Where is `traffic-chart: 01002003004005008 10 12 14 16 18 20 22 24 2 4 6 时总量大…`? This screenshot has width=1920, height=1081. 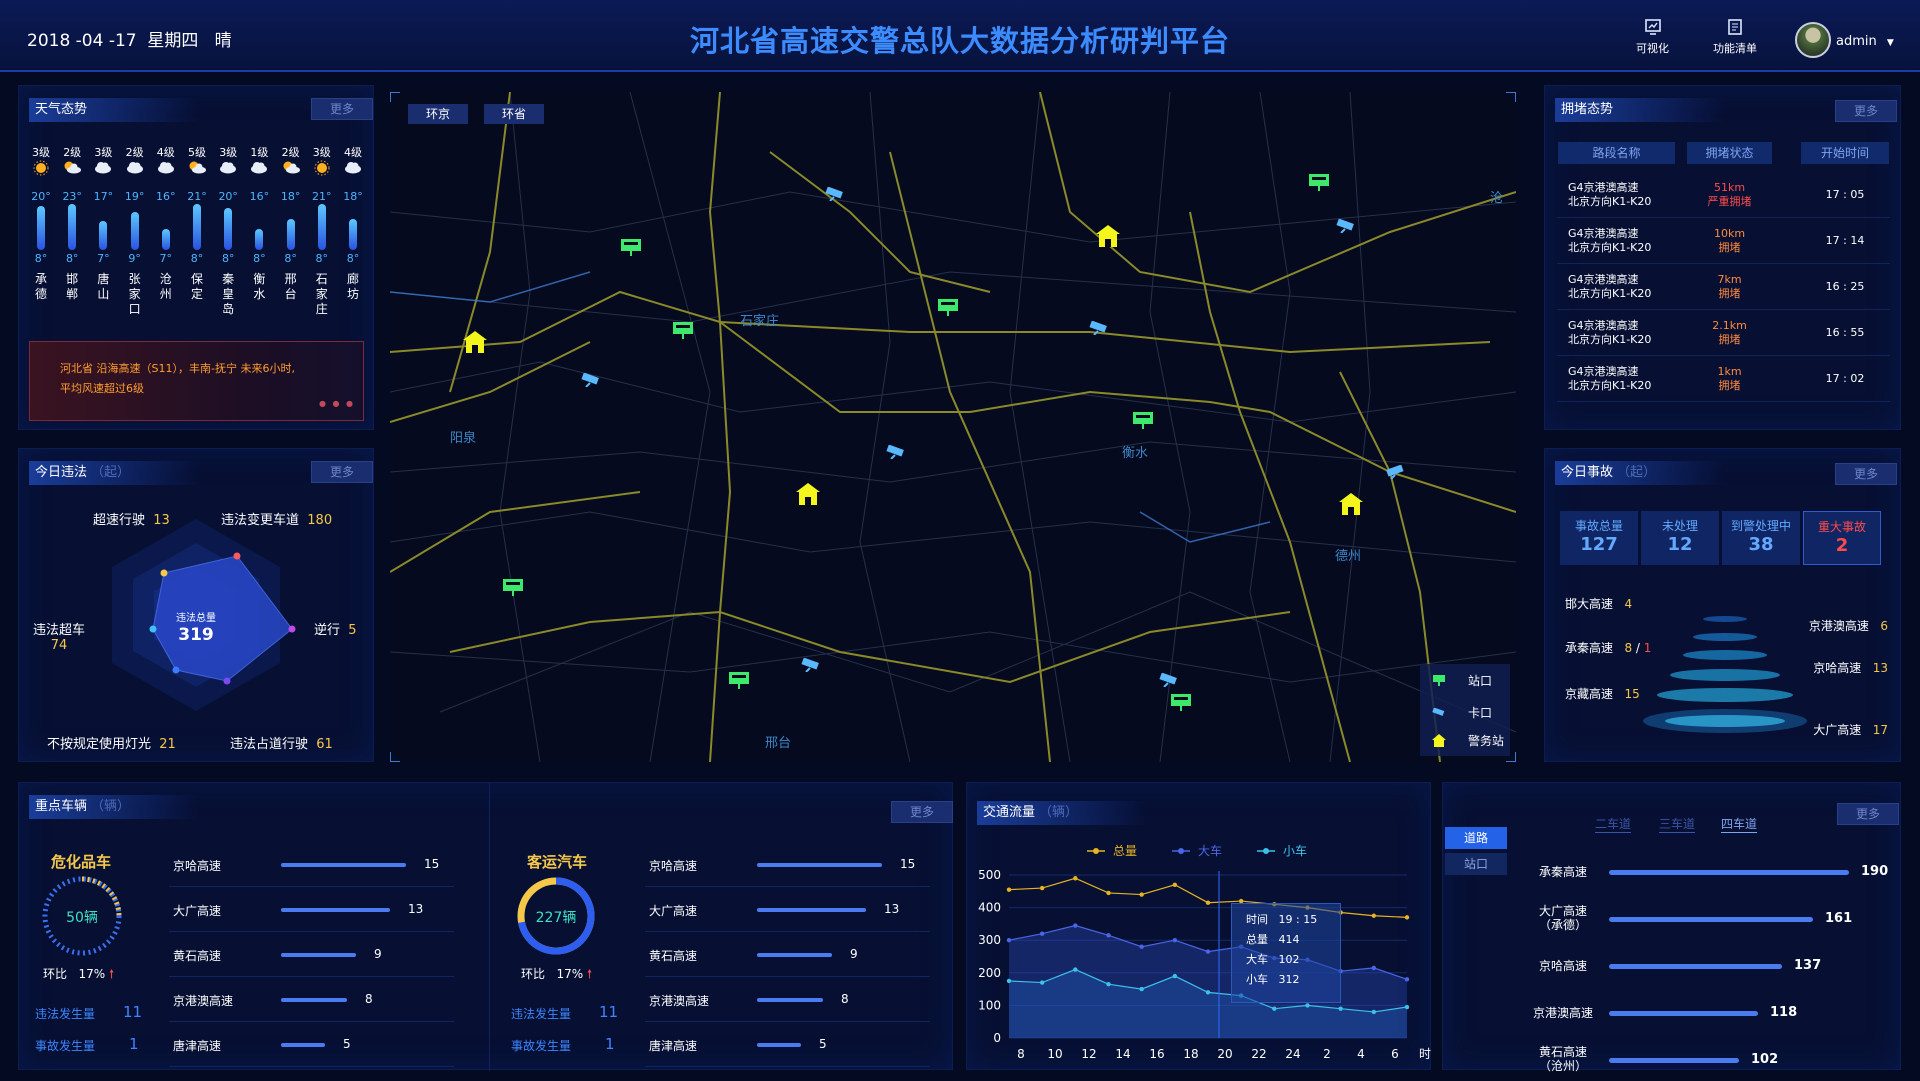
traffic-chart: 01002003004005008 10 12 14 16 18 20 22 24 2 4 6 时总量大… is located at coordinates (1199, 927).